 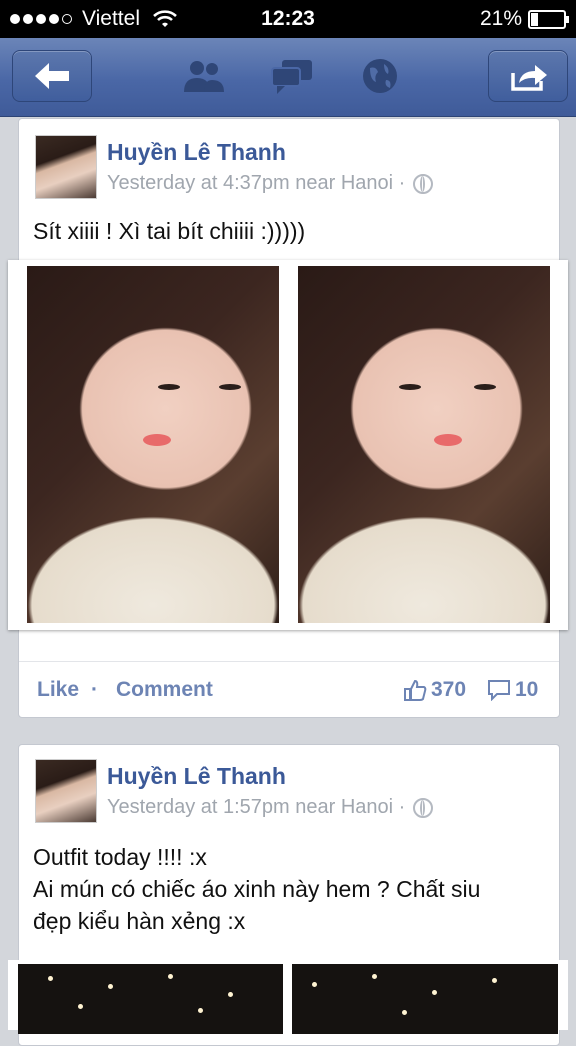 I want to click on comment-count-value: 10, so click(x=527, y=689).